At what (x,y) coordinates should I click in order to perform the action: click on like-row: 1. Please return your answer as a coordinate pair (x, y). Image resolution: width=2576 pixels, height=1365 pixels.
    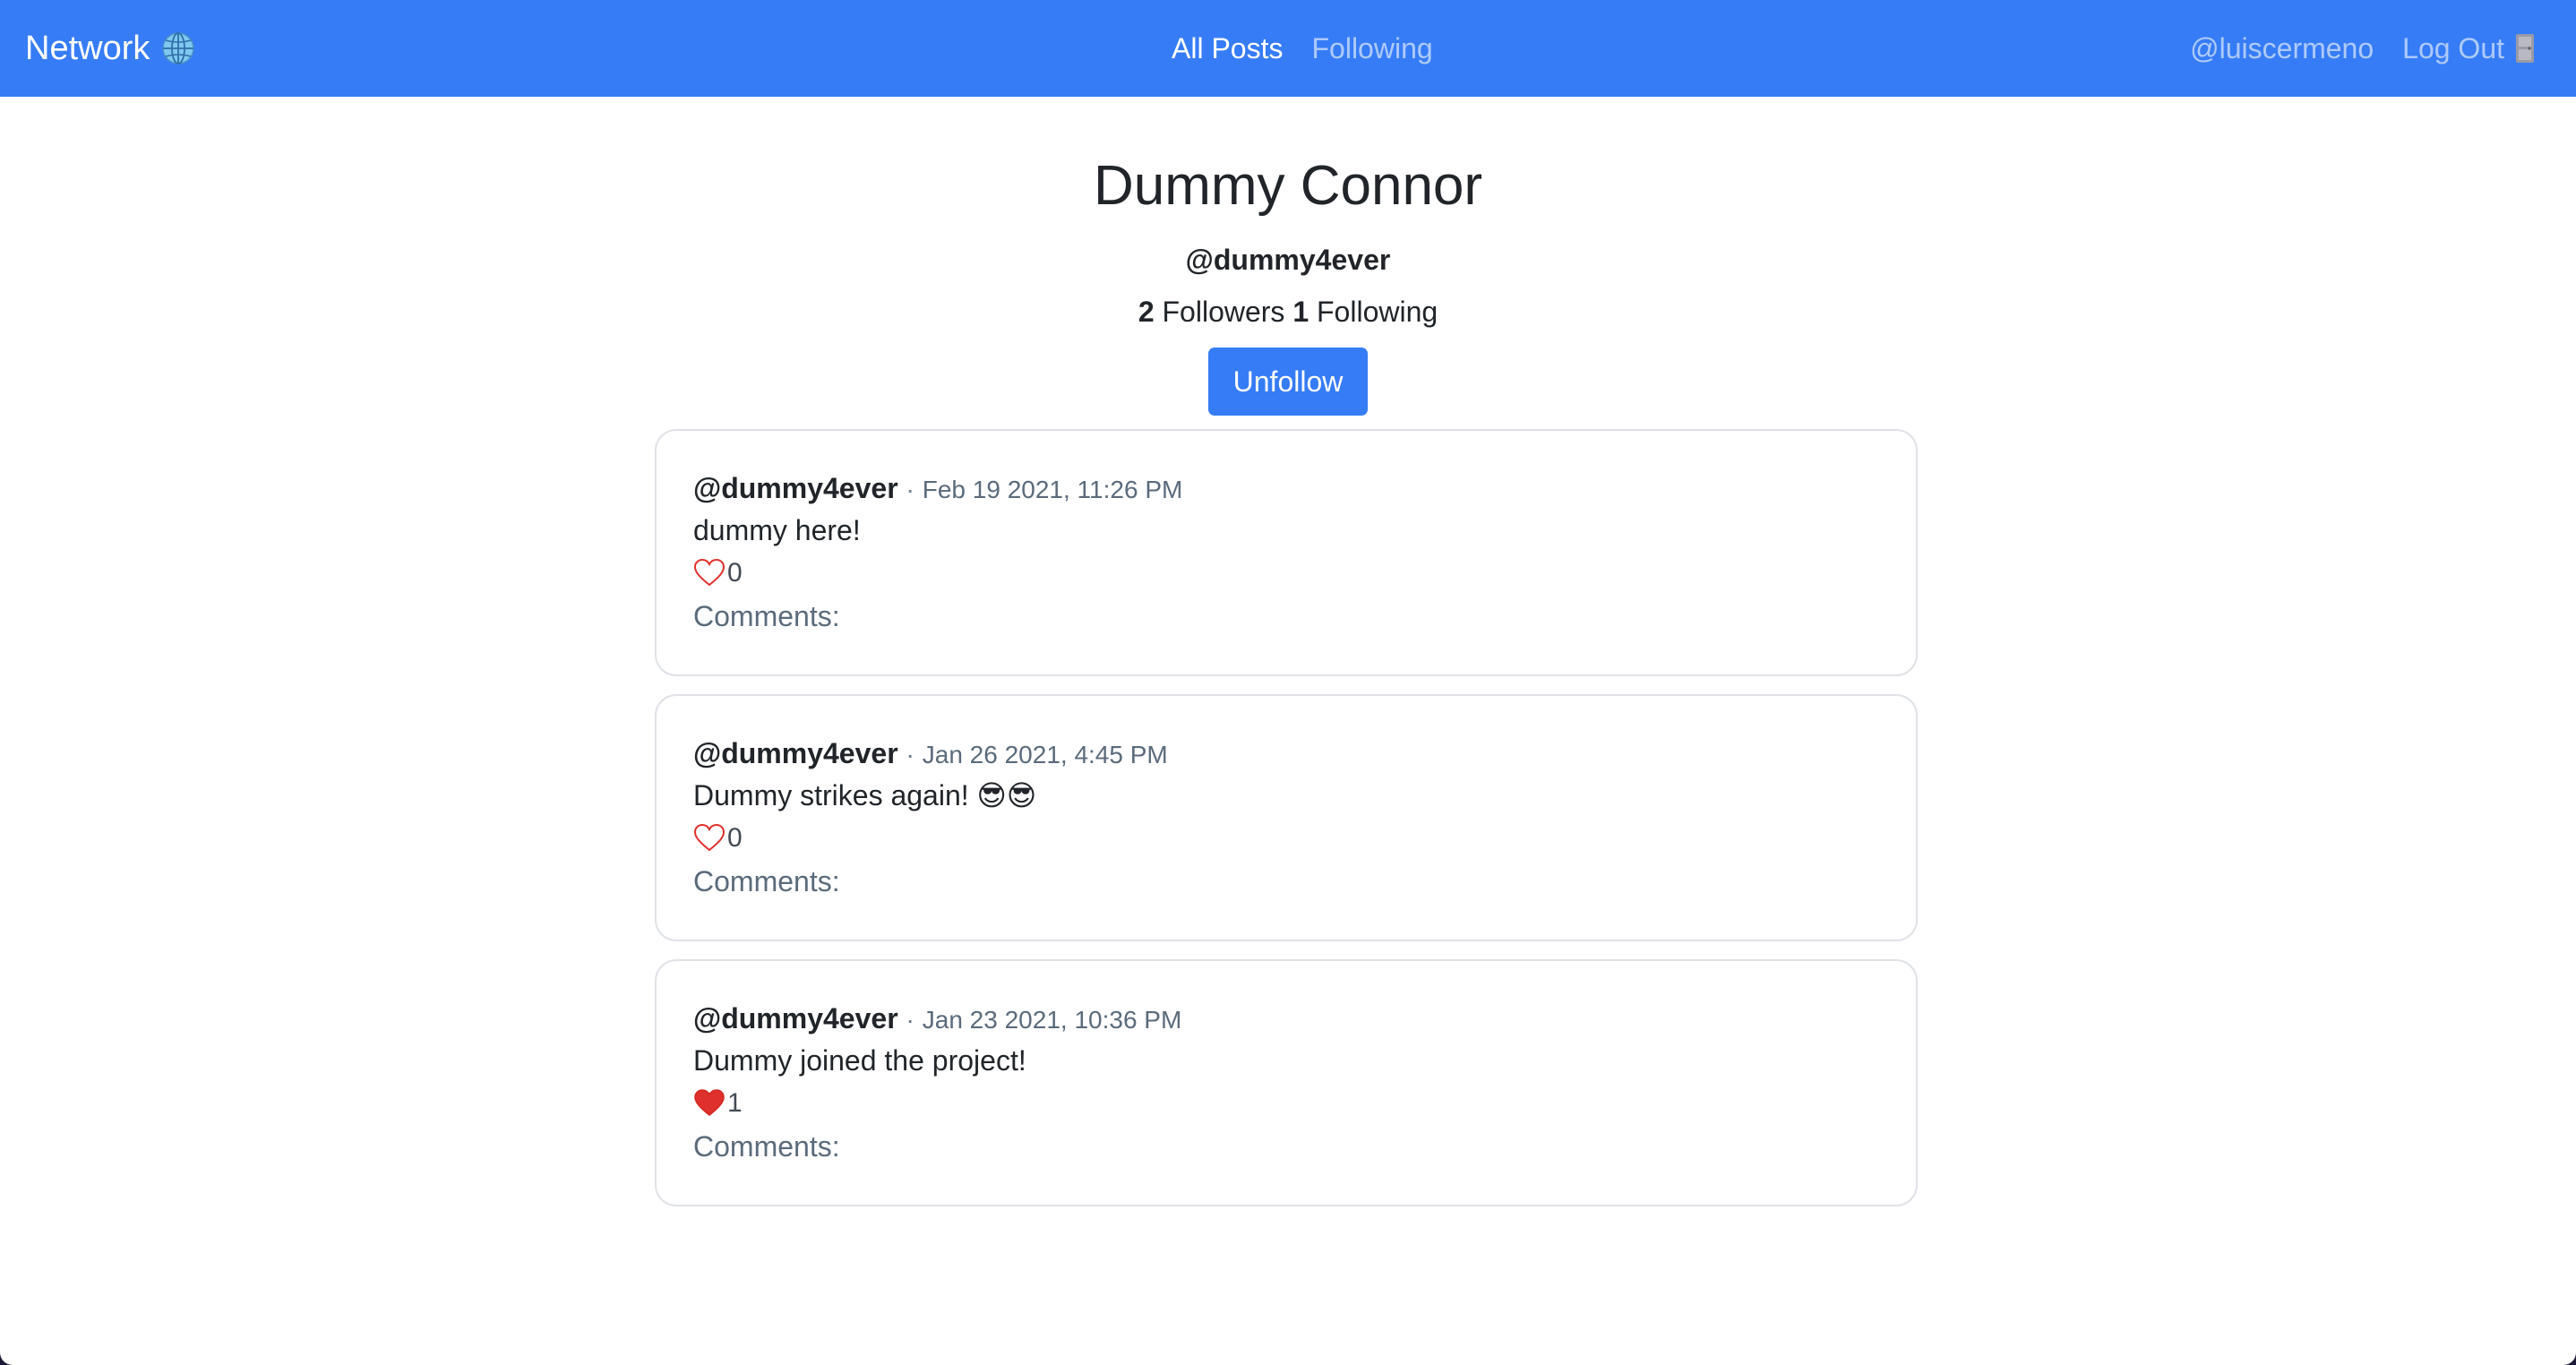
    Looking at the image, I should click on (1286, 1103).